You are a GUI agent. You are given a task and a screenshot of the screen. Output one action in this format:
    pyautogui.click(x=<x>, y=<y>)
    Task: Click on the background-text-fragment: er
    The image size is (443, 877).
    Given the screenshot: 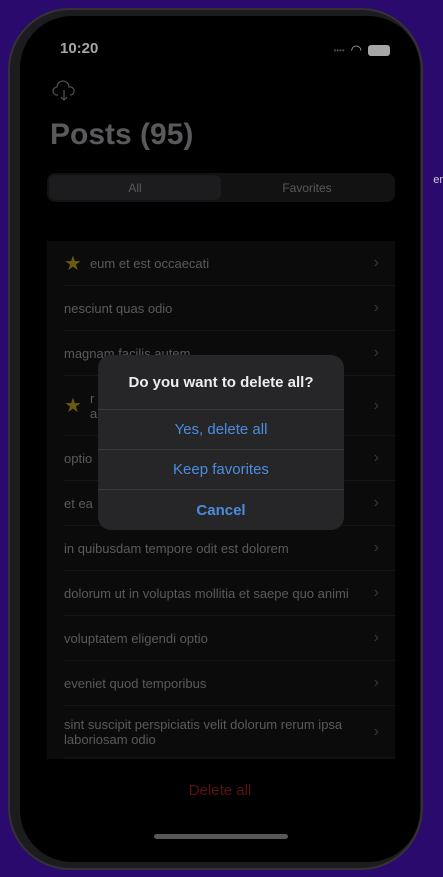 What is the action you would take?
    pyautogui.click(x=438, y=180)
    